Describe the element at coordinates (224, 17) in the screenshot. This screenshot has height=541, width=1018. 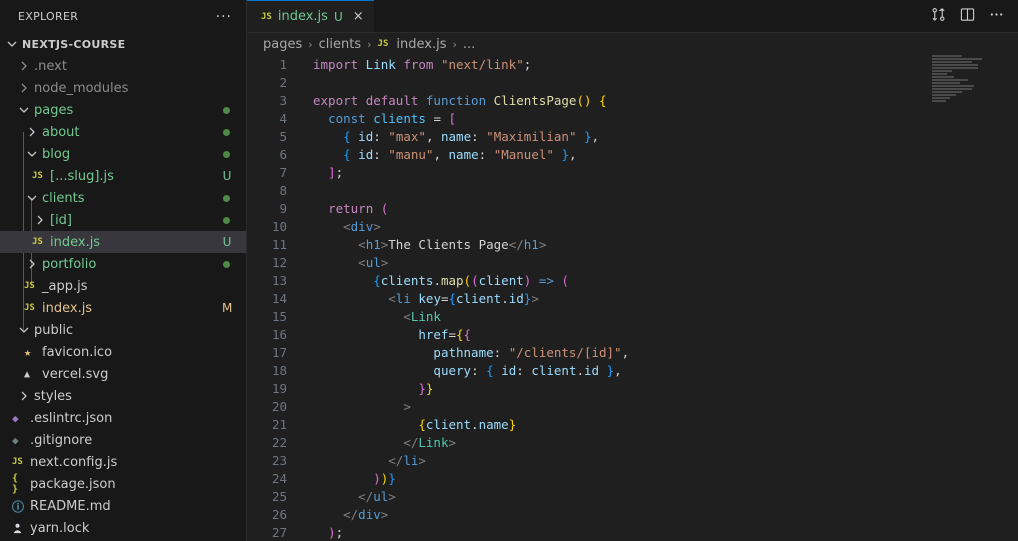
I see `more-actions-icon: ···` at that location.